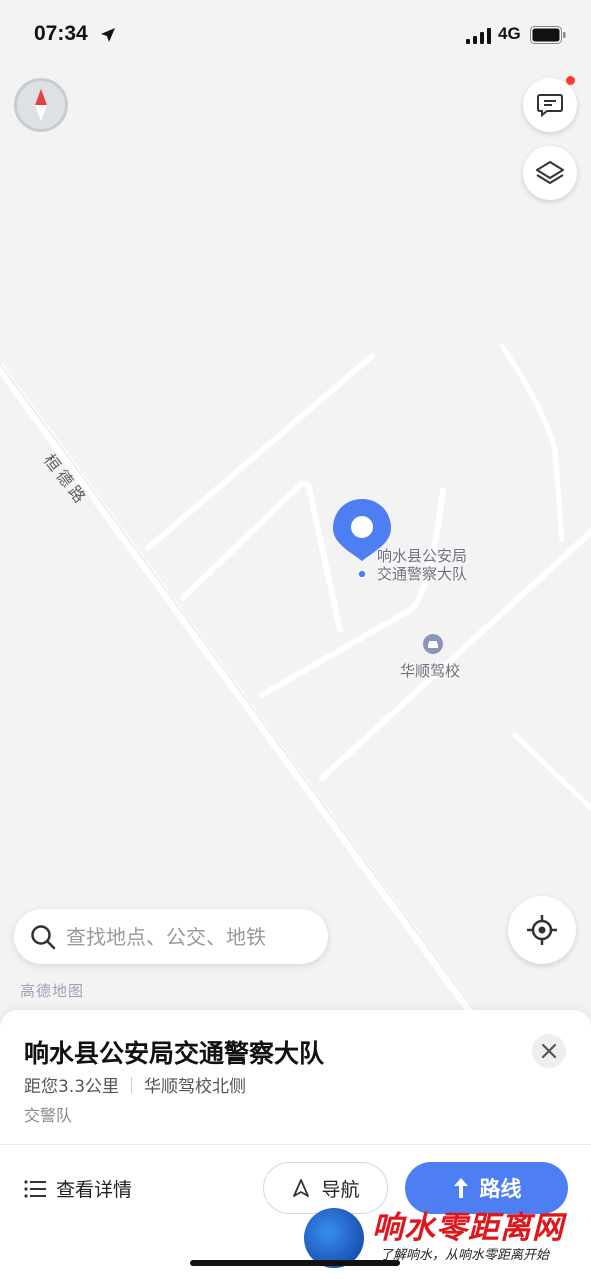 The image size is (591, 1279). Describe the element at coordinates (334, 1238) in the screenshot. I see `watermark-logo-icon` at that location.